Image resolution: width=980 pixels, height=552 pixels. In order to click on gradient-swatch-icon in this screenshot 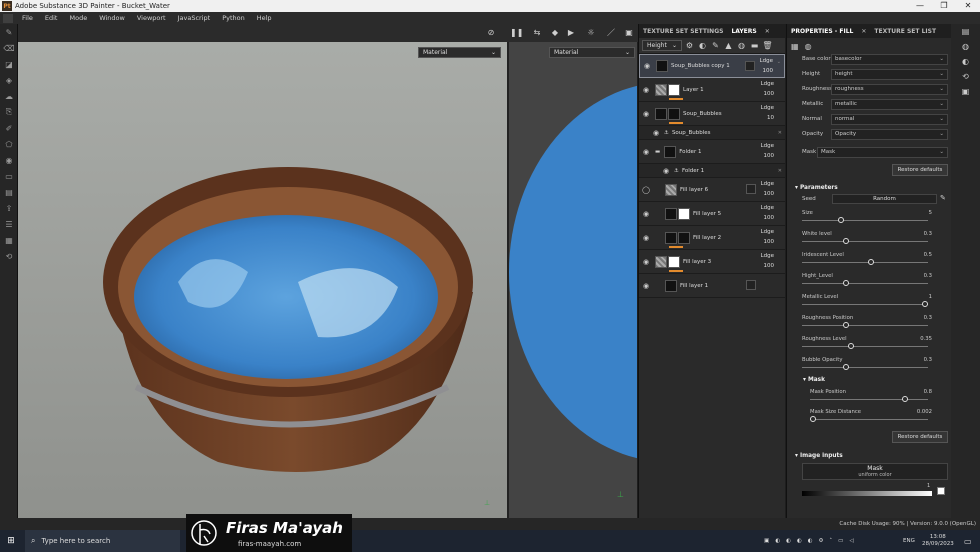, I will do `click(941, 491)`.